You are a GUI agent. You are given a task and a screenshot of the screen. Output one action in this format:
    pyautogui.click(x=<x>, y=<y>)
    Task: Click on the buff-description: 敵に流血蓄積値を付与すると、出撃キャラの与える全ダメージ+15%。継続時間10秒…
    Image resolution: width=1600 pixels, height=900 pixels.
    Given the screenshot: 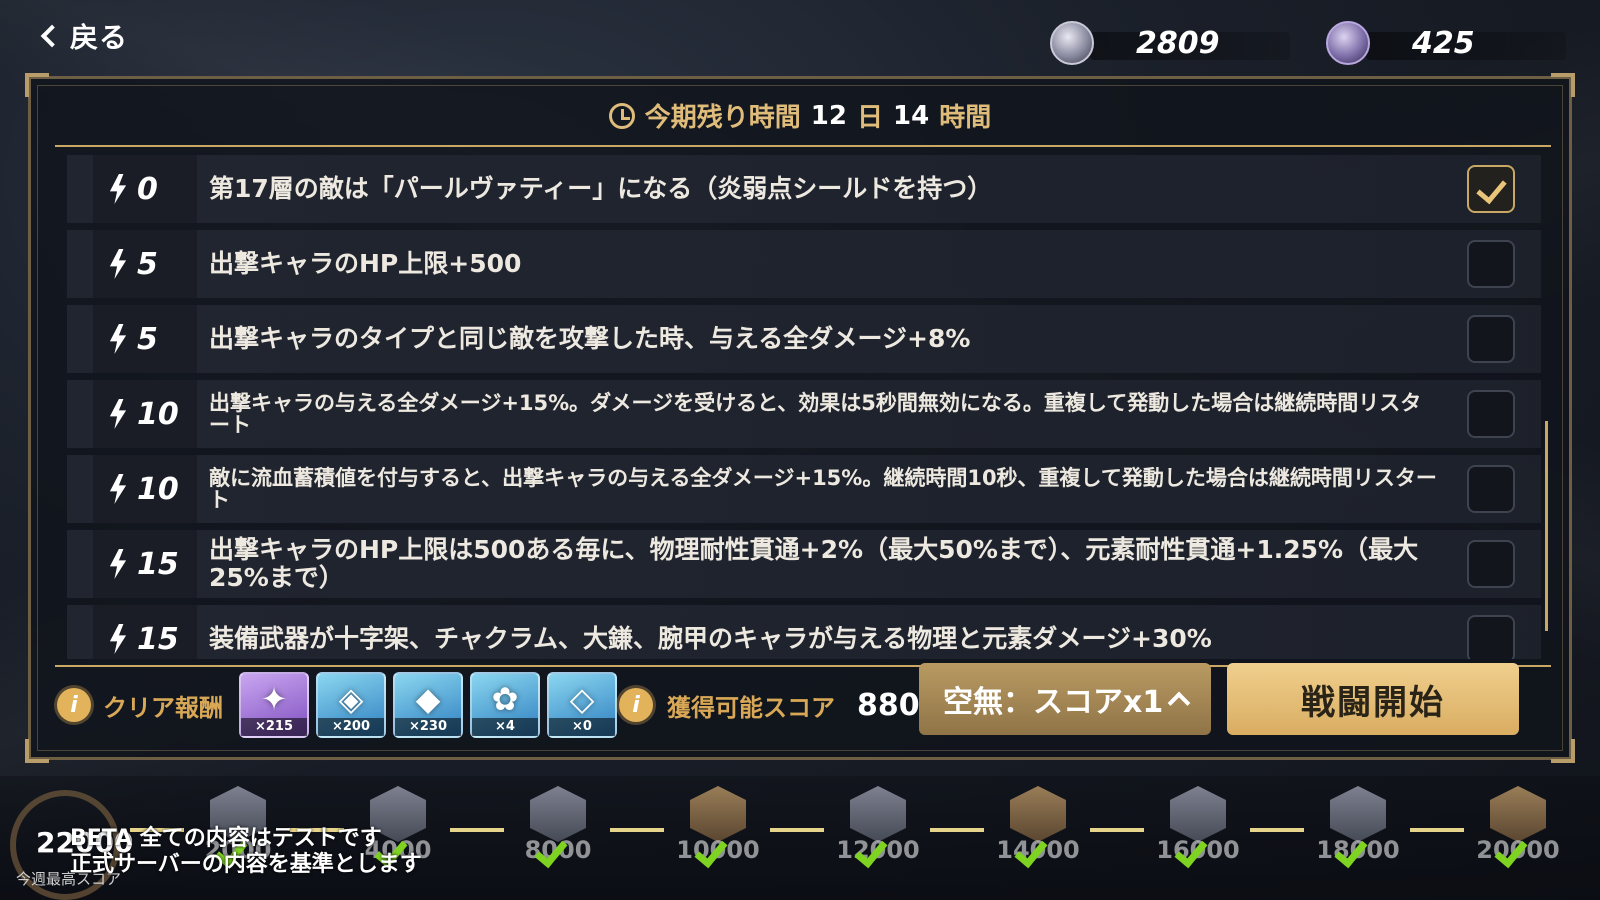 What is the action you would take?
    pyautogui.click(x=823, y=489)
    